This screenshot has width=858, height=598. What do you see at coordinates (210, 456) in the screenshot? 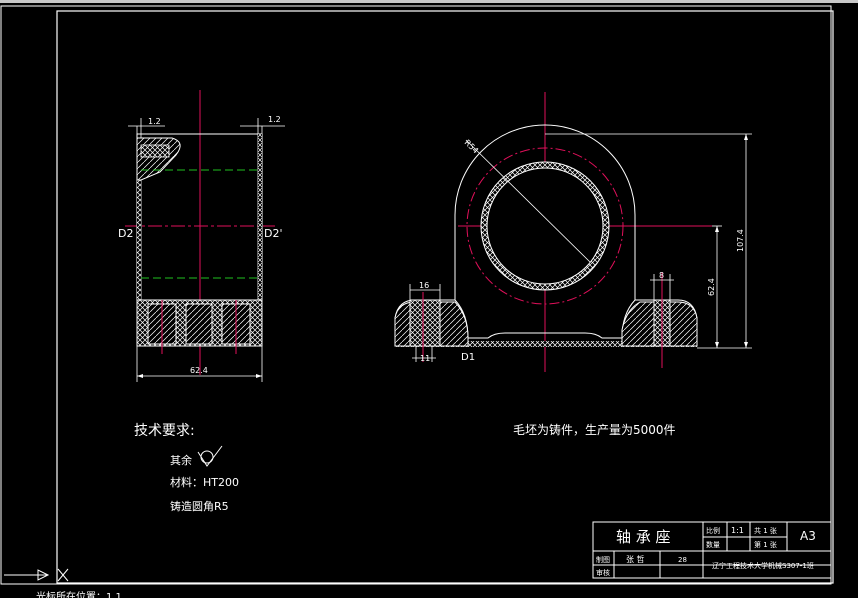
I see `roughness-symbol-icon` at bounding box center [210, 456].